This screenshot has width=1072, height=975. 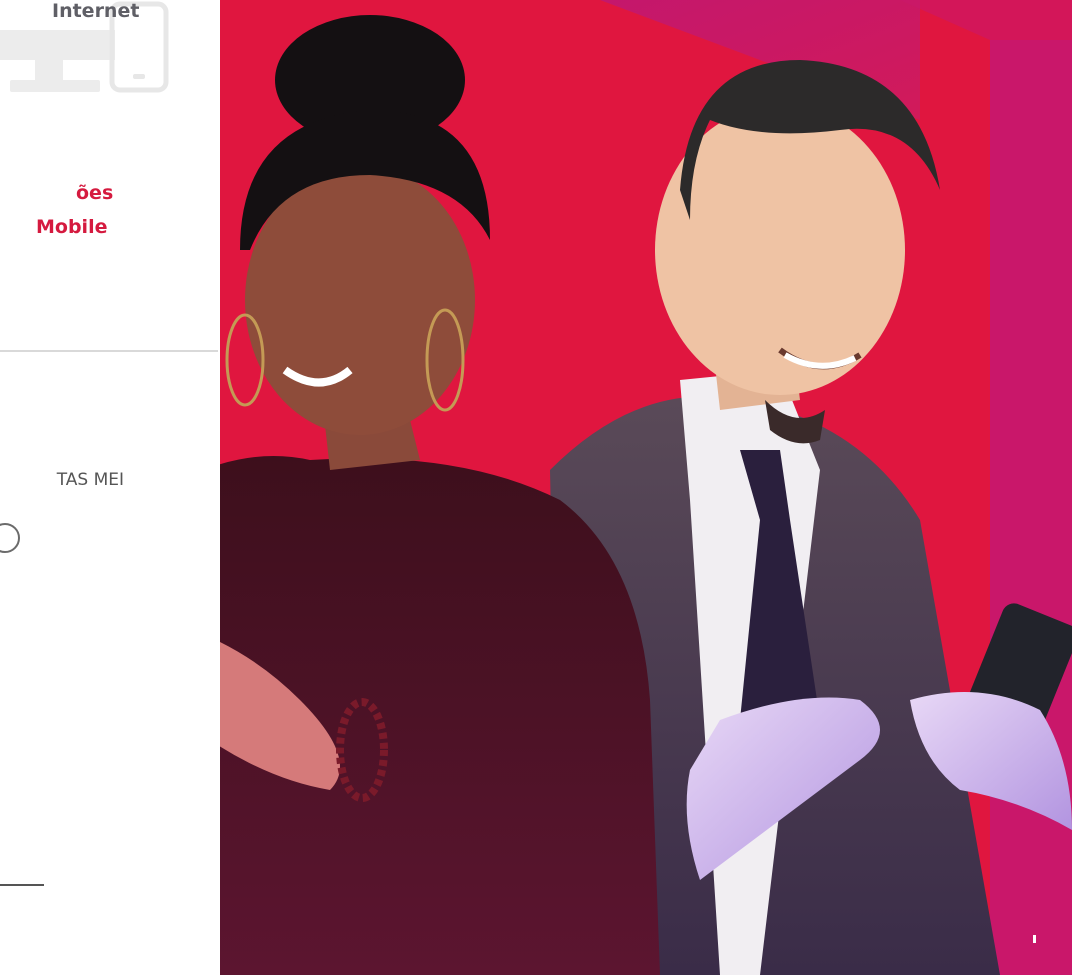 What do you see at coordinates (74, 210) in the screenshot?
I see `section-subtitle: ões Mobile` at bounding box center [74, 210].